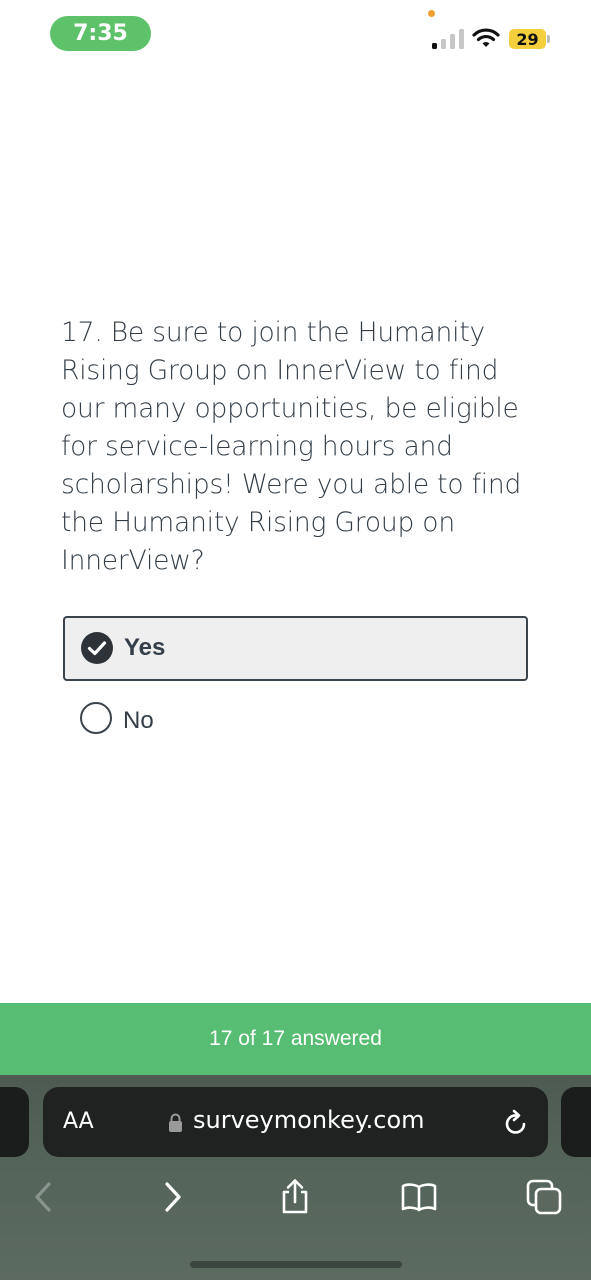 The width and height of the screenshot is (591, 1280). I want to click on progress-text: 17 of 17 answered, so click(295, 1038).